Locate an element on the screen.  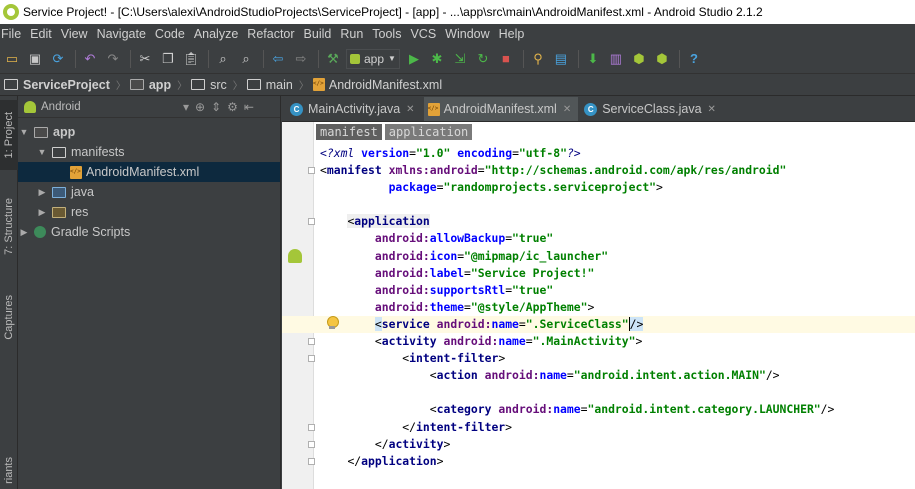
sync-icon: ⟳ is located at coordinates (58, 59).